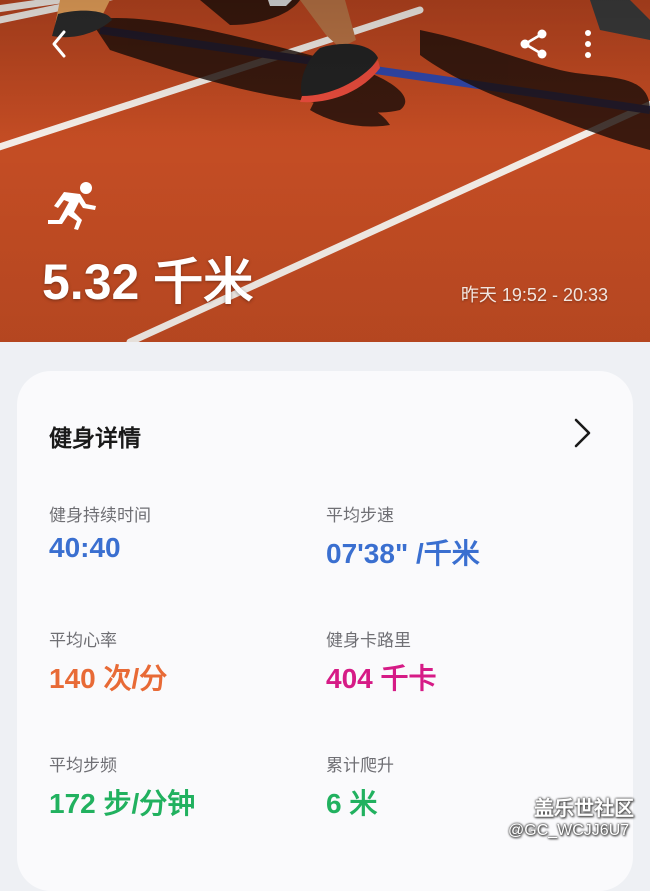 The width and height of the screenshot is (650, 891). I want to click on stat-value: 404 千卡, so click(381, 678).